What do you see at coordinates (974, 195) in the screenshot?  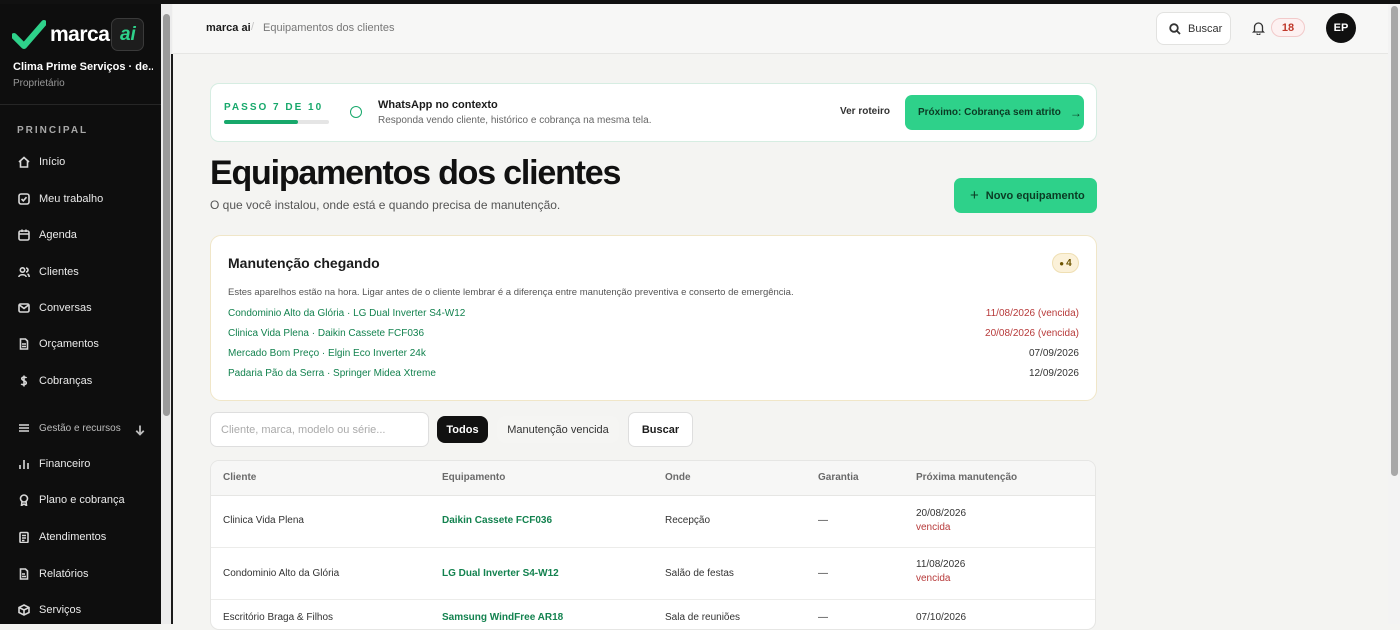 I see `plus-icon: +` at bounding box center [974, 195].